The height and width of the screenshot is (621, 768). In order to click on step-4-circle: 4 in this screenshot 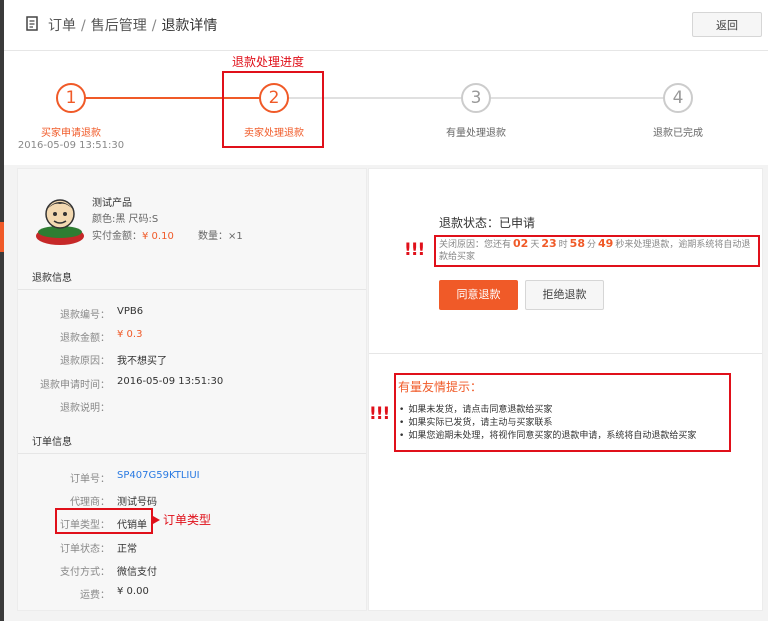, I will do `click(678, 98)`.